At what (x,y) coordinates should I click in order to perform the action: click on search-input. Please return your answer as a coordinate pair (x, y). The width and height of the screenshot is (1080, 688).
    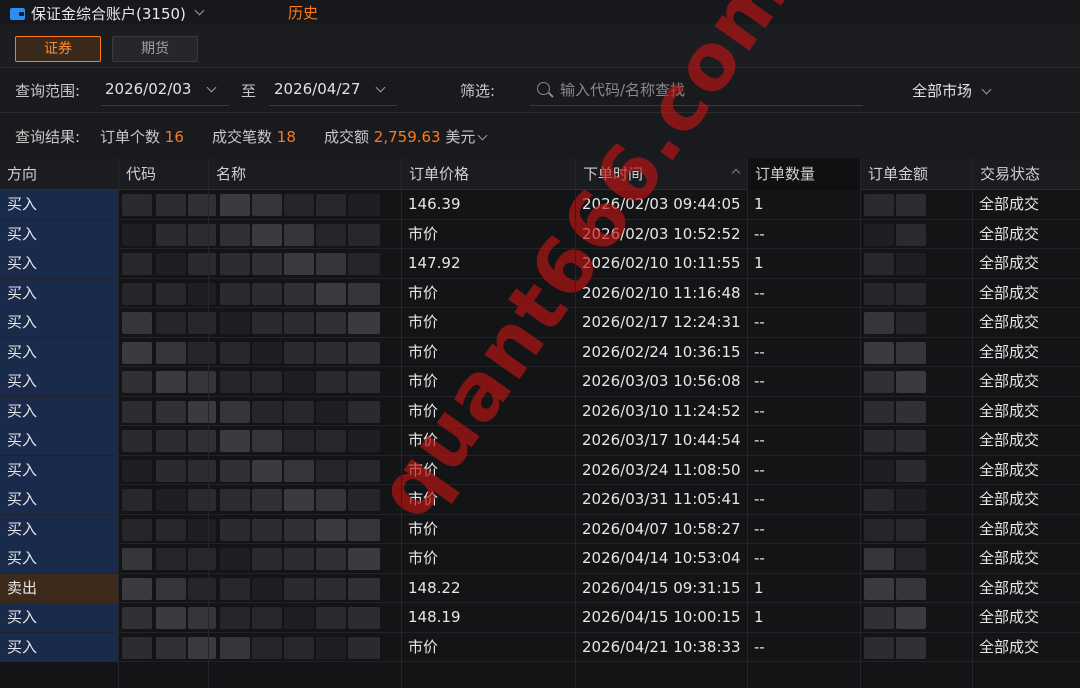
    Looking at the image, I should click on (705, 90).